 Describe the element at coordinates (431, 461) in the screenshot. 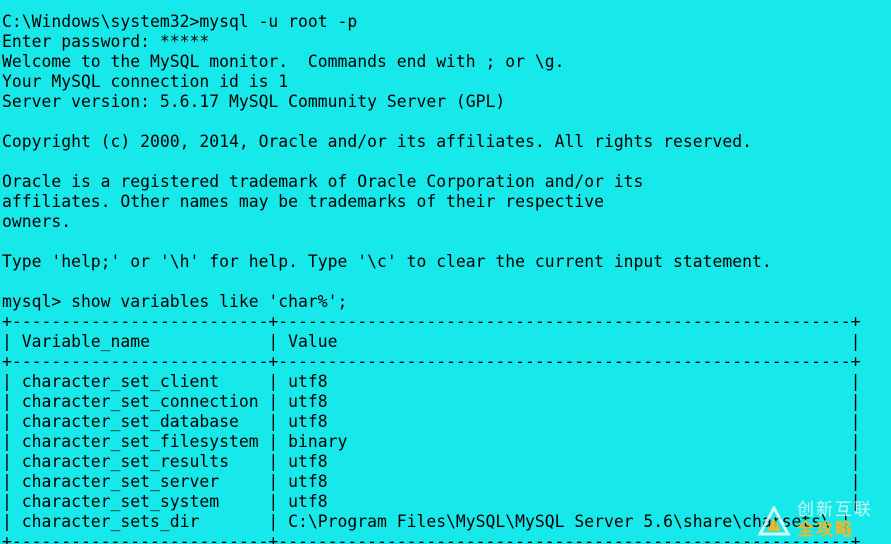

I see `terminal-line: | character_set_results | utf8 |` at that location.